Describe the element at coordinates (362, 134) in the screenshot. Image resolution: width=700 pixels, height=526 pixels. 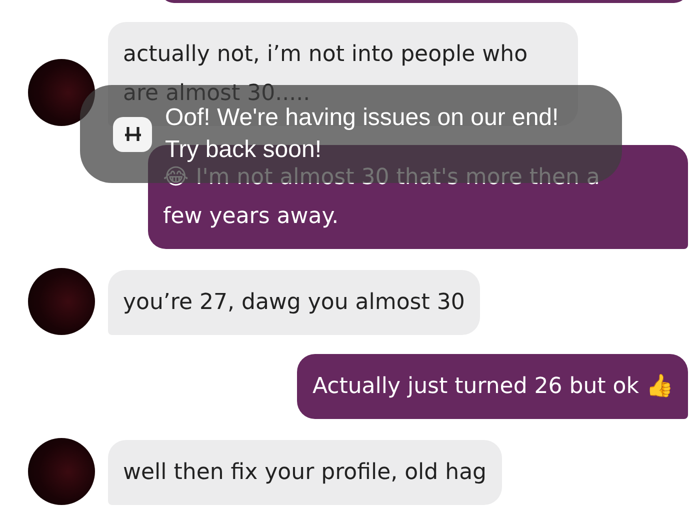
I see `toast-message: Oof! We're having issues on our end! Try back soon!` at that location.